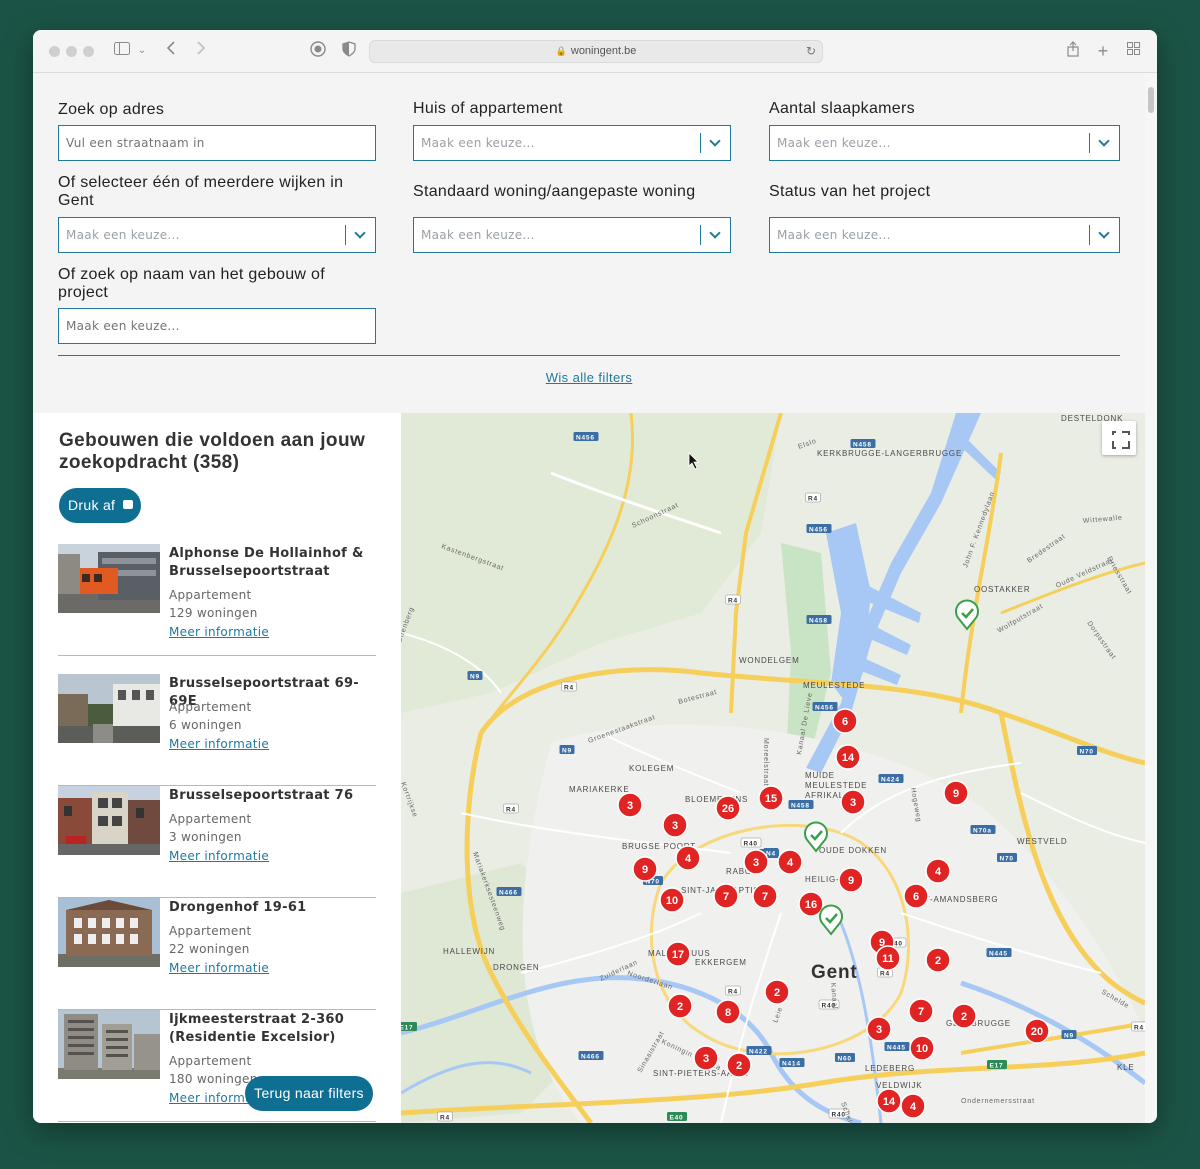  I want to click on back-to-filters-button: Terug naar filters, so click(309, 1093).